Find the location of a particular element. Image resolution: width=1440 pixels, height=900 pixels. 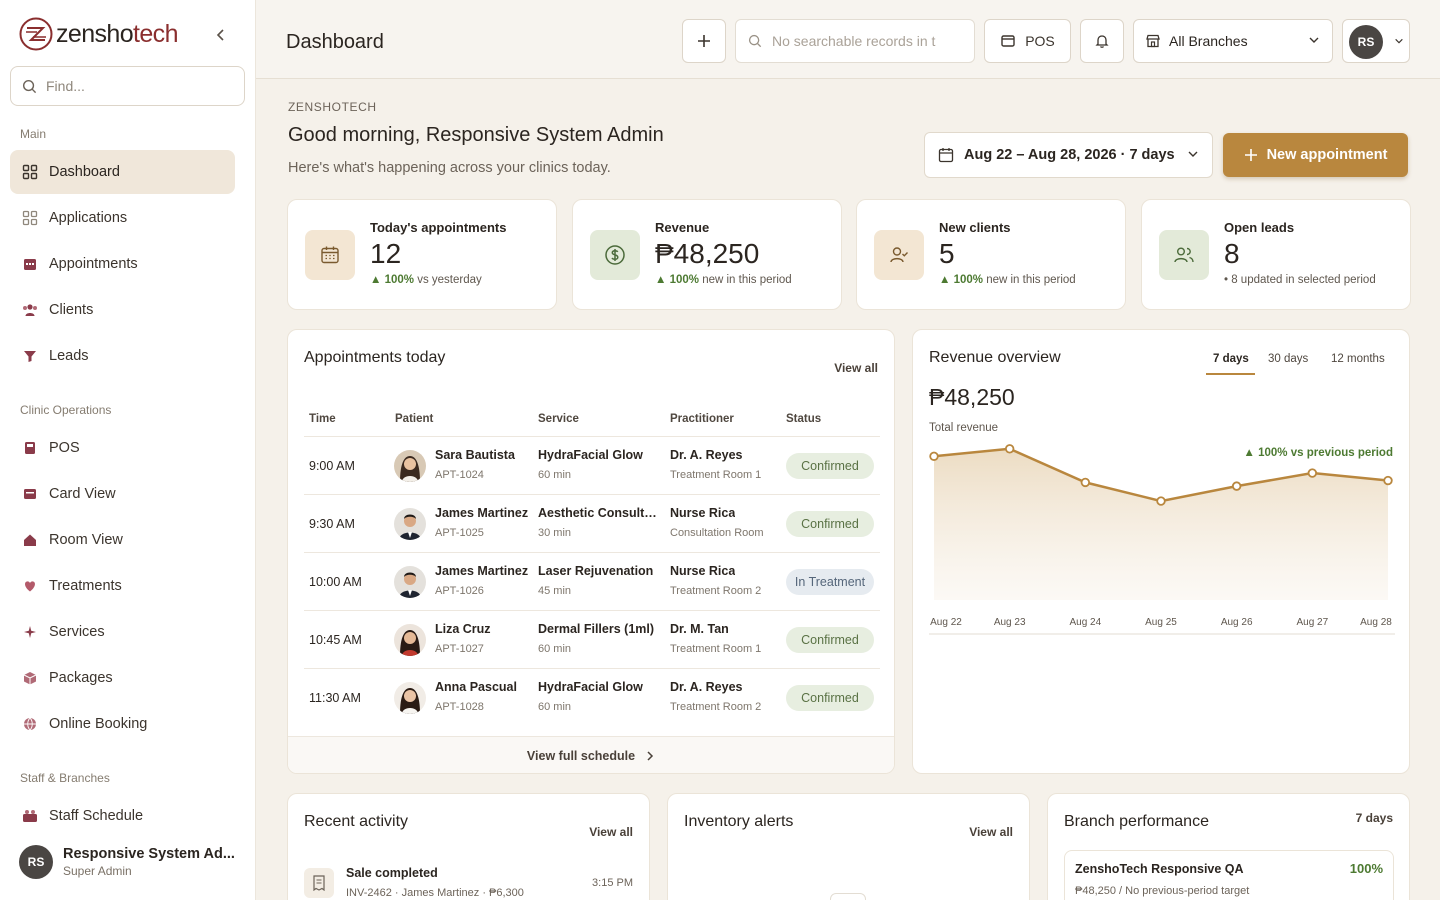

sidebar-item-label: Clients is located at coordinates (71, 310).